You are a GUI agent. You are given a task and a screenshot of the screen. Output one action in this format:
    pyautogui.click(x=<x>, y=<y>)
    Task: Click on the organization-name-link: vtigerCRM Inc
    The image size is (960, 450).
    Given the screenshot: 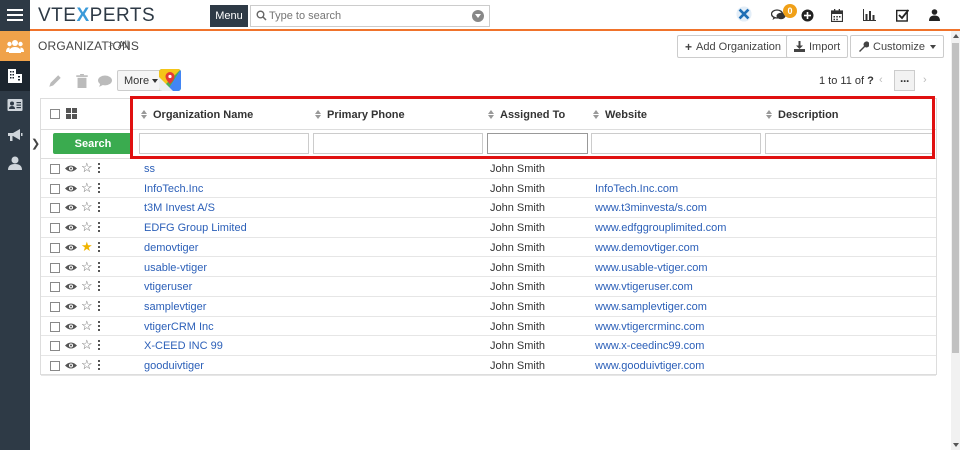 What is the action you would take?
    pyautogui.click(x=179, y=327)
    